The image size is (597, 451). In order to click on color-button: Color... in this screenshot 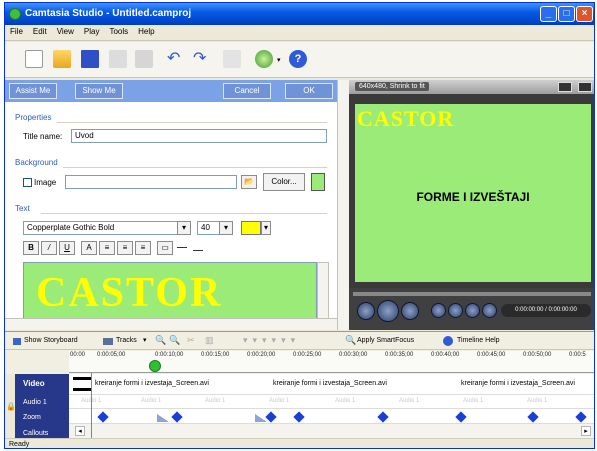, I will do `click(284, 182)`.